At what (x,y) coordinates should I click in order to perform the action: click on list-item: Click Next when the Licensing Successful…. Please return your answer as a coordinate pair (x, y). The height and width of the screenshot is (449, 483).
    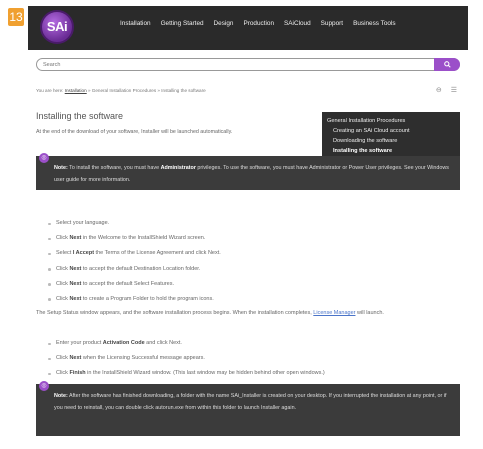
    Looking at the image, I should click on (186, 358).